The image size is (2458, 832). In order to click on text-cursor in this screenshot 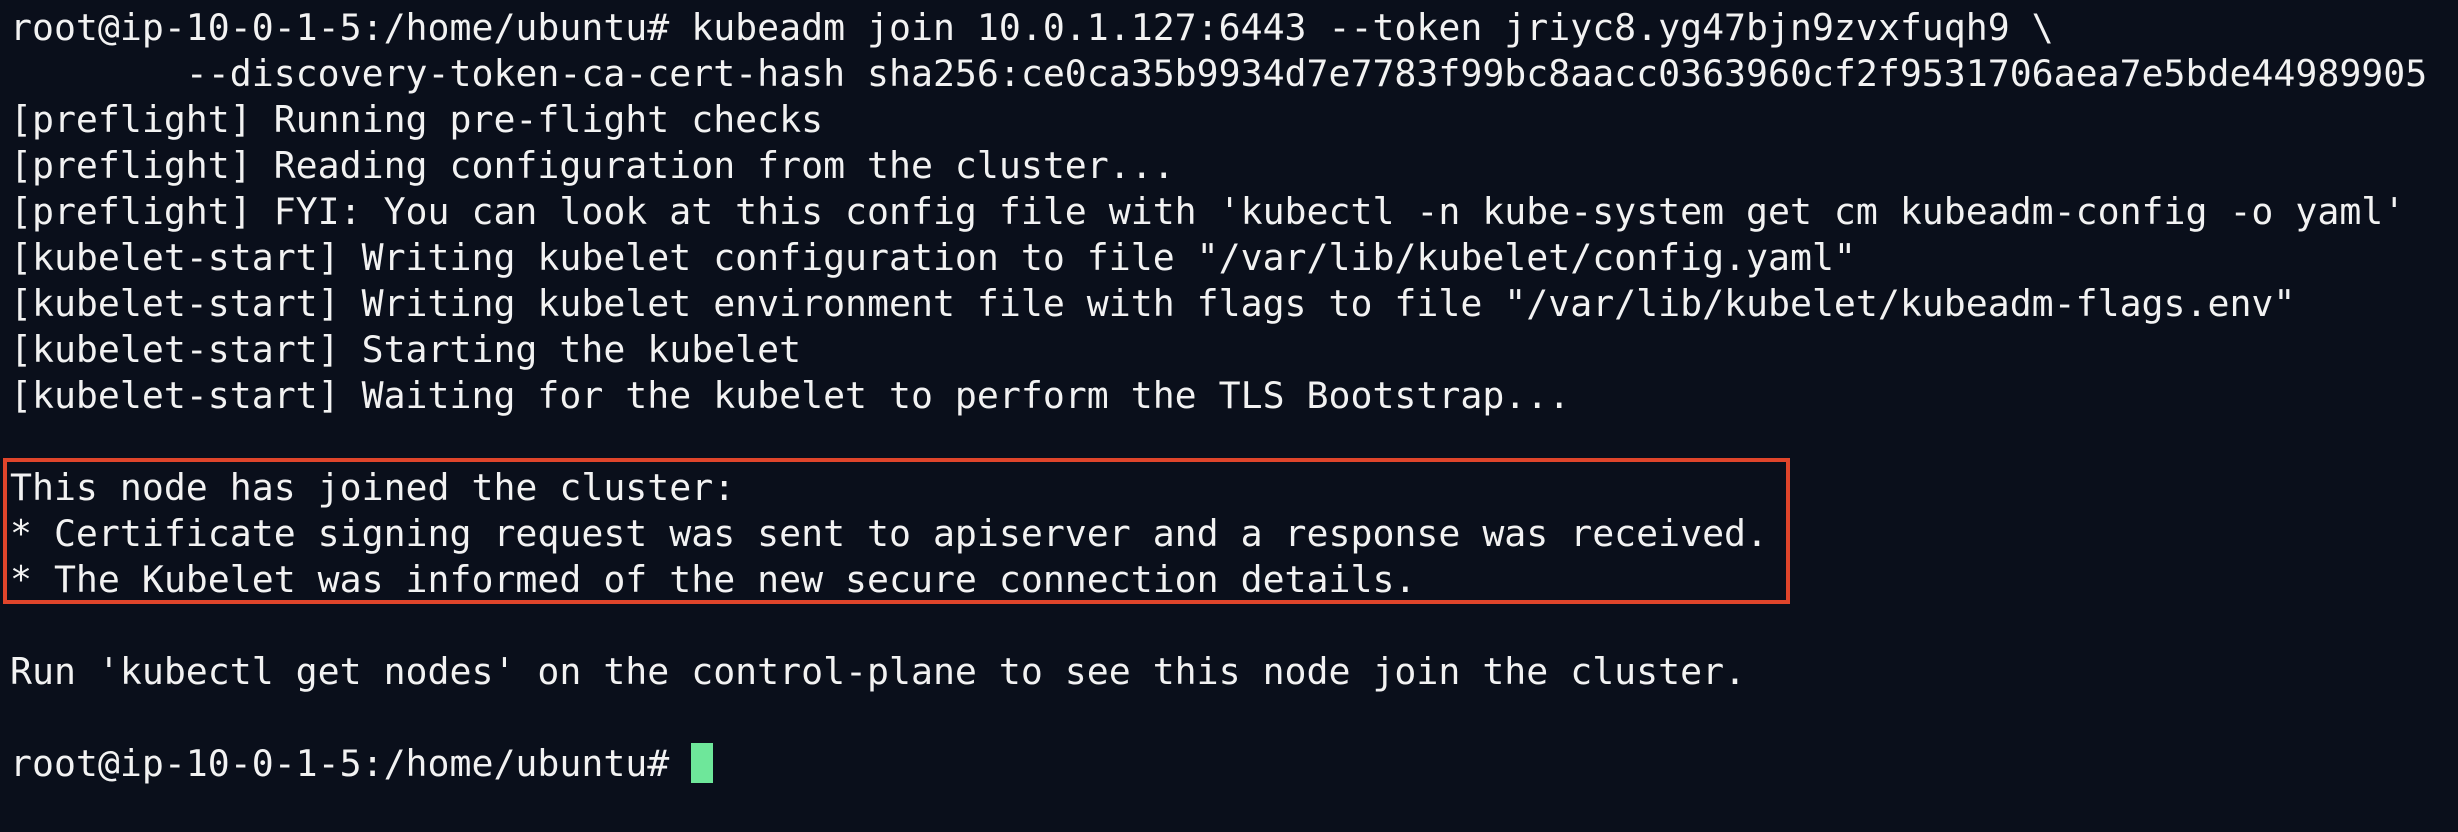, I will do `click(702, 762)`.